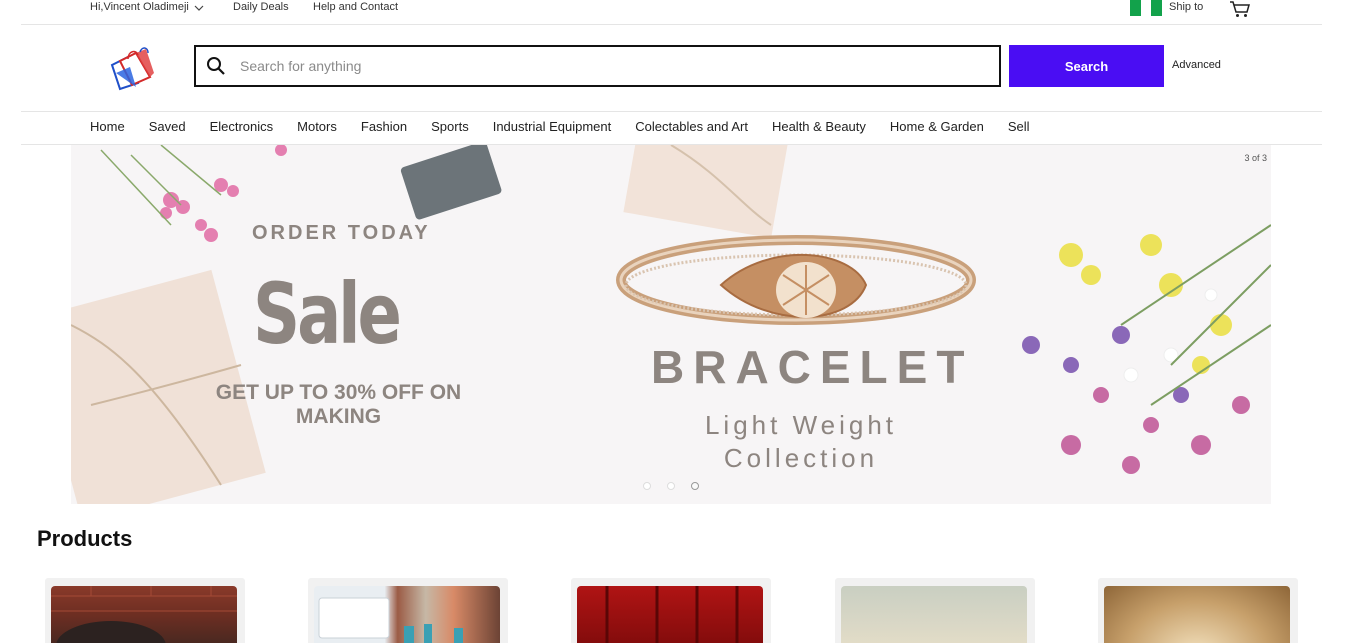  I want to click on nav-item-collectables-art: Colectables and Art, so click(691, 126).